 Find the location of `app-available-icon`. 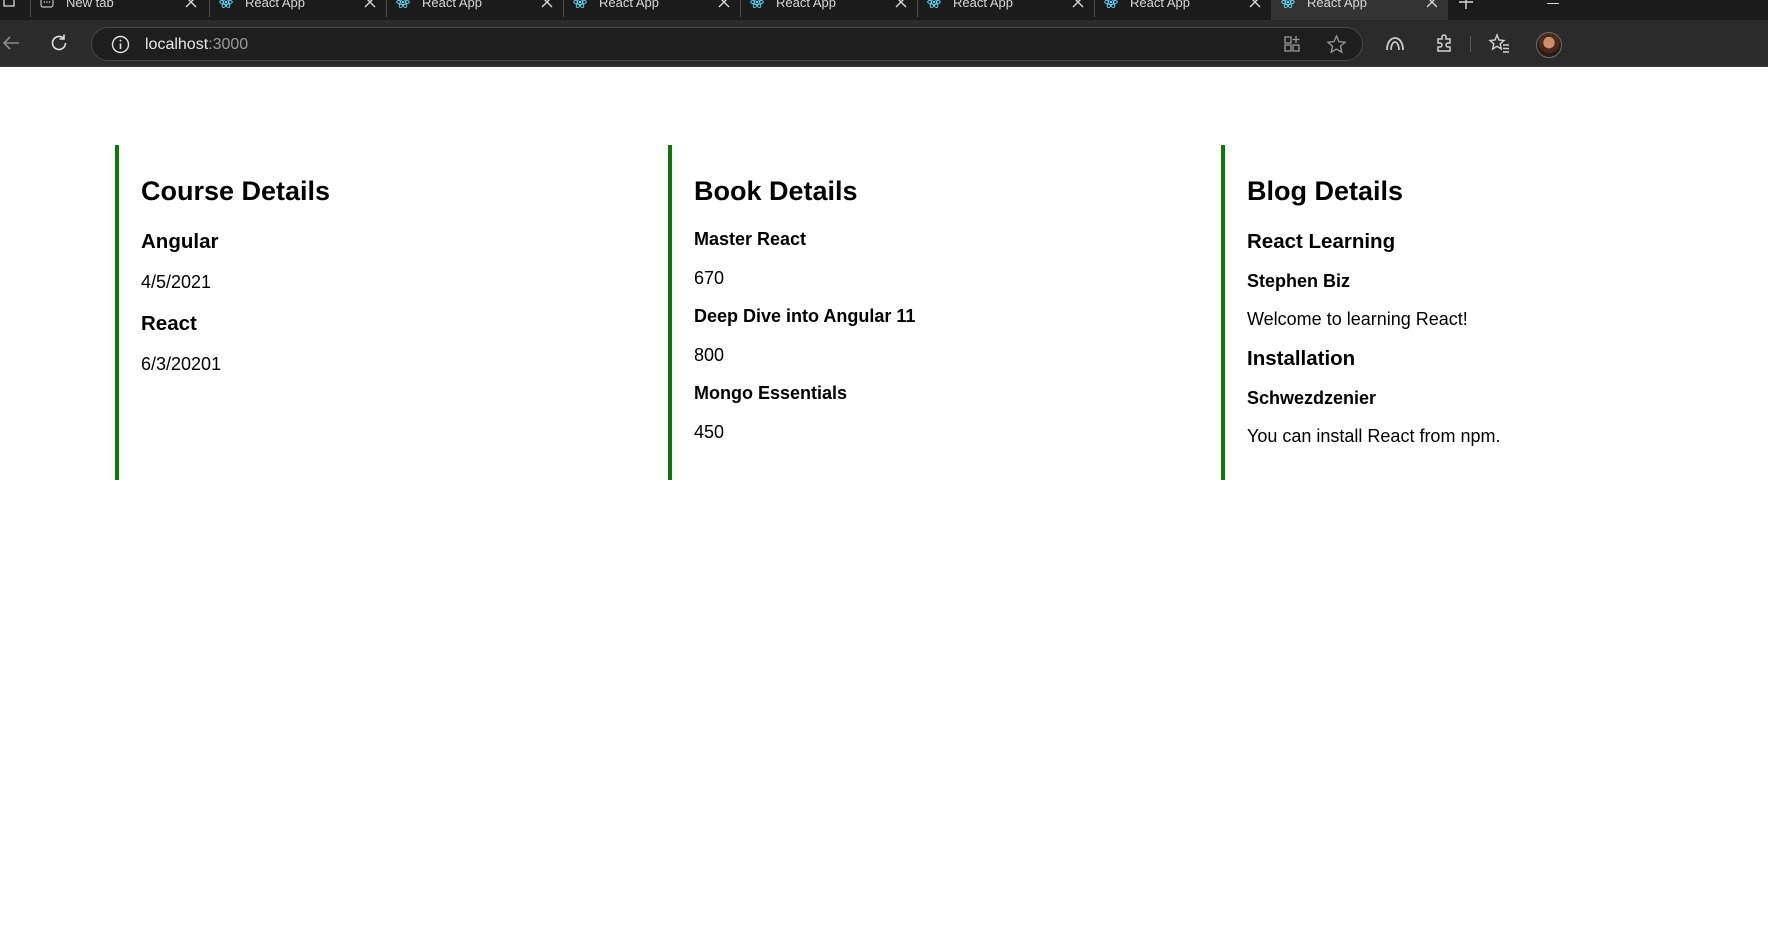

app-available-icon is located at coordinates (1292, 44).